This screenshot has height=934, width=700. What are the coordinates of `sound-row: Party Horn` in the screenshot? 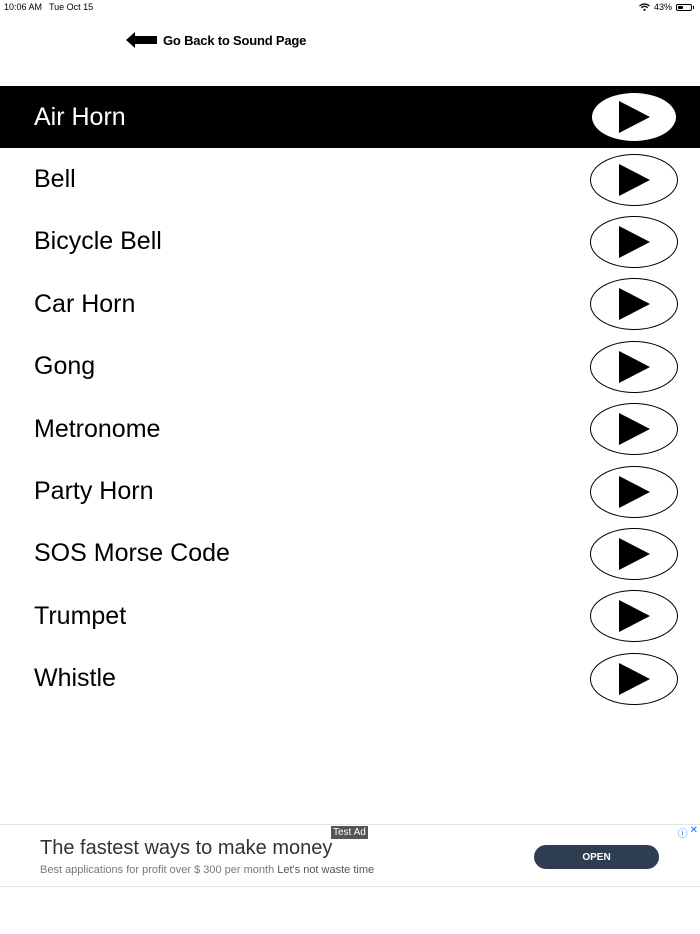 It's located at (350, 491).